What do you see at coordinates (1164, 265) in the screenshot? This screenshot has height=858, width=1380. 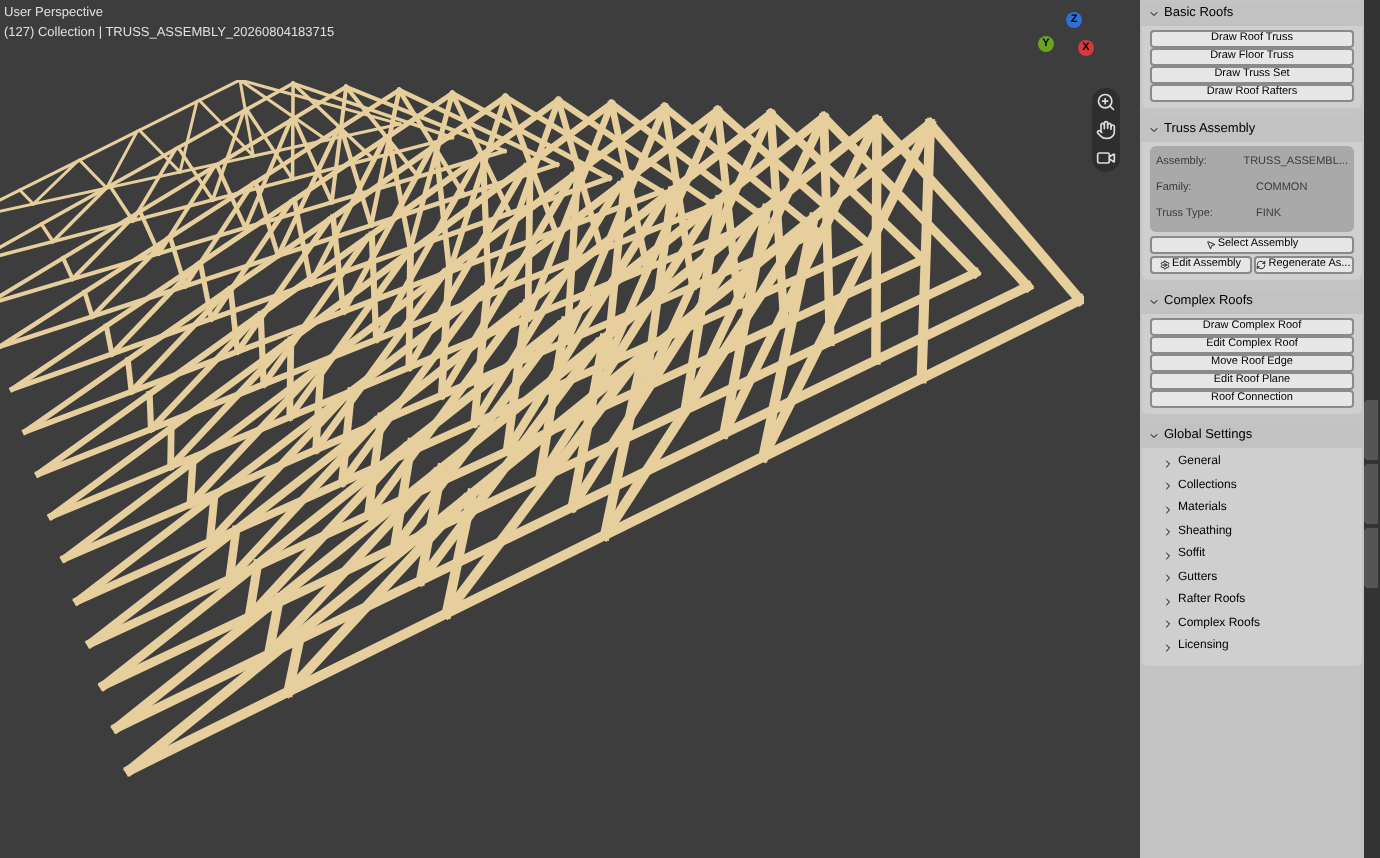 I see `gear-icon` at bounding box center [1164, 265].